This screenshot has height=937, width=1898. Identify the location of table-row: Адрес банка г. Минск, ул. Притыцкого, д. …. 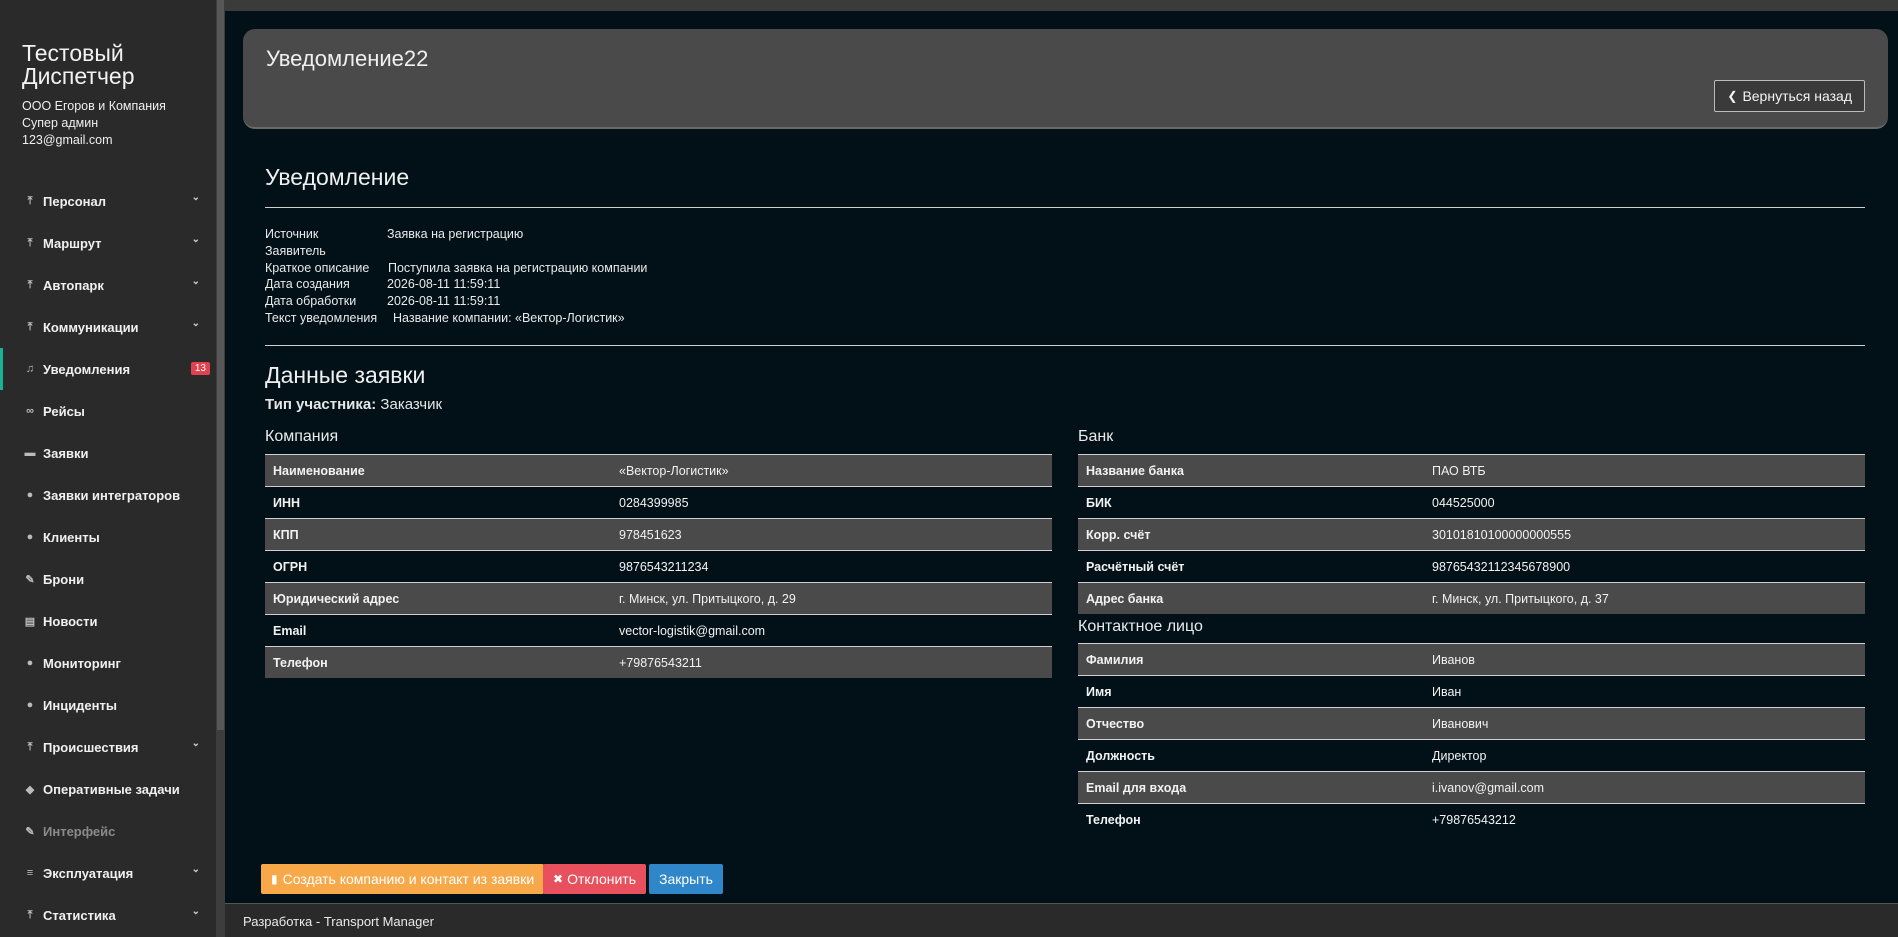
(1471, 598).